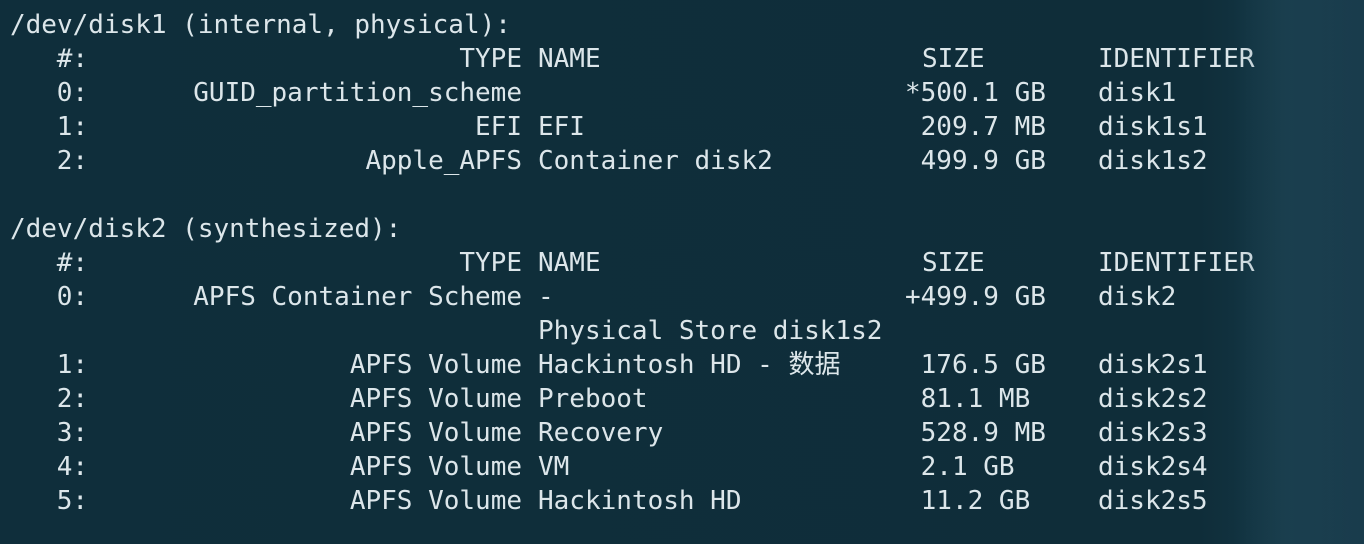  What do you see at coordinates (1153, 467) in the screenshot?
I see `row-identifier: disk2s4` at bounding box center [1153, 467].